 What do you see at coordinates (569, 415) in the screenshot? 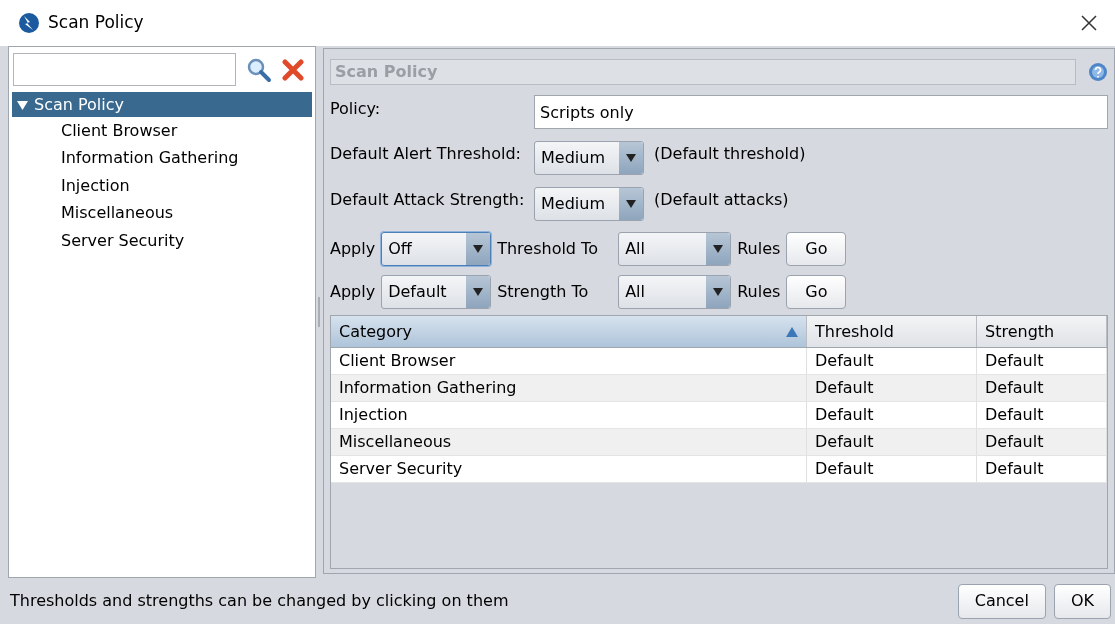
I see `table-cell: Injection` at bounding box center [569, 415].